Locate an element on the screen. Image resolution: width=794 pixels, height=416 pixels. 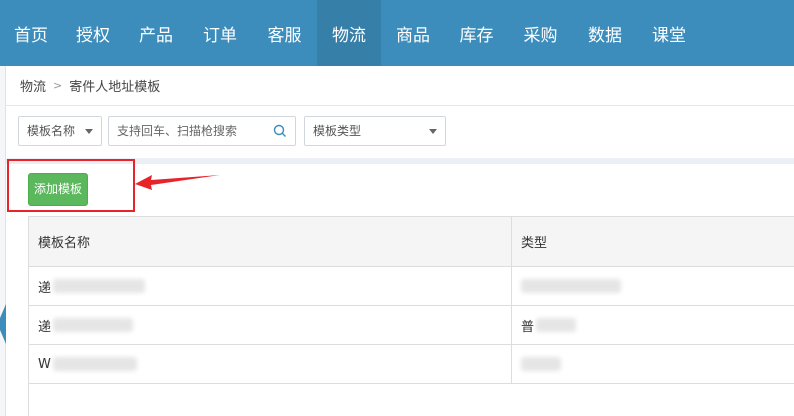
cell-type: 普 is located at coordinates (653, 325).